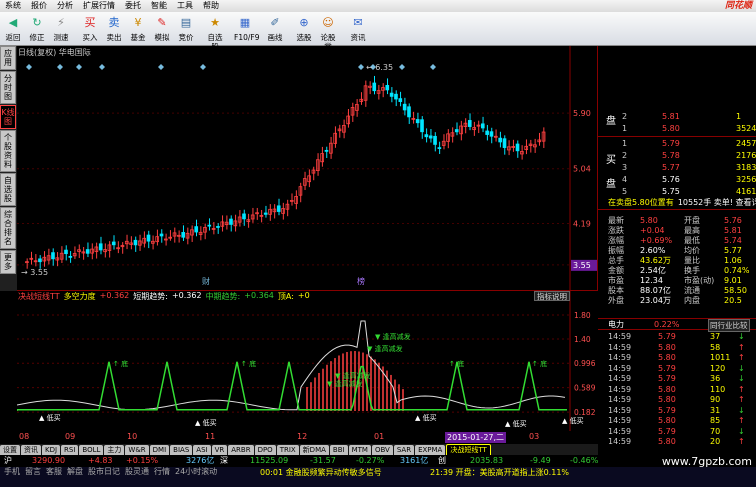  Describe the element at coordinates (54, 472) in the screenshot. I see `bottom-link: 客服` at that location.